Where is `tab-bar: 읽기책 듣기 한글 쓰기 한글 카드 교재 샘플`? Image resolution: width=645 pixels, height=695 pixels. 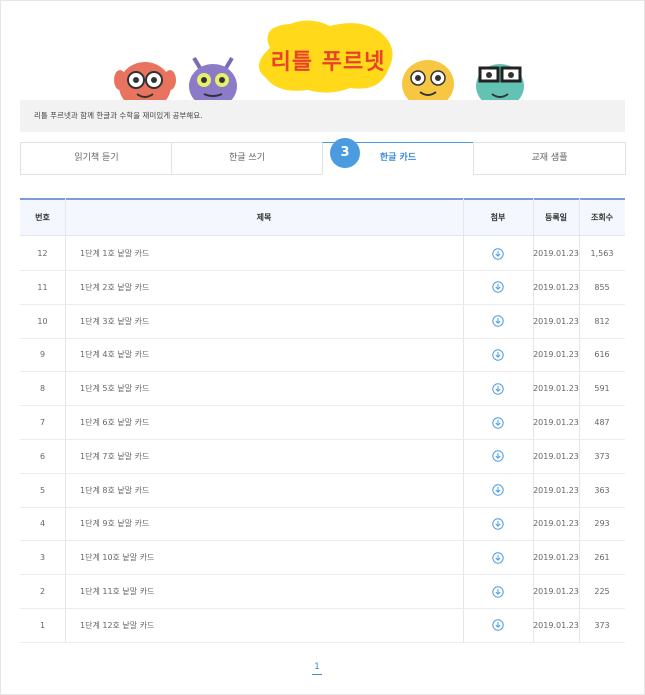 tab-bar: 읽기책 듣기 한글 쓰기 한글 카드 교재 샘플 is located at coordinates (323, 158).